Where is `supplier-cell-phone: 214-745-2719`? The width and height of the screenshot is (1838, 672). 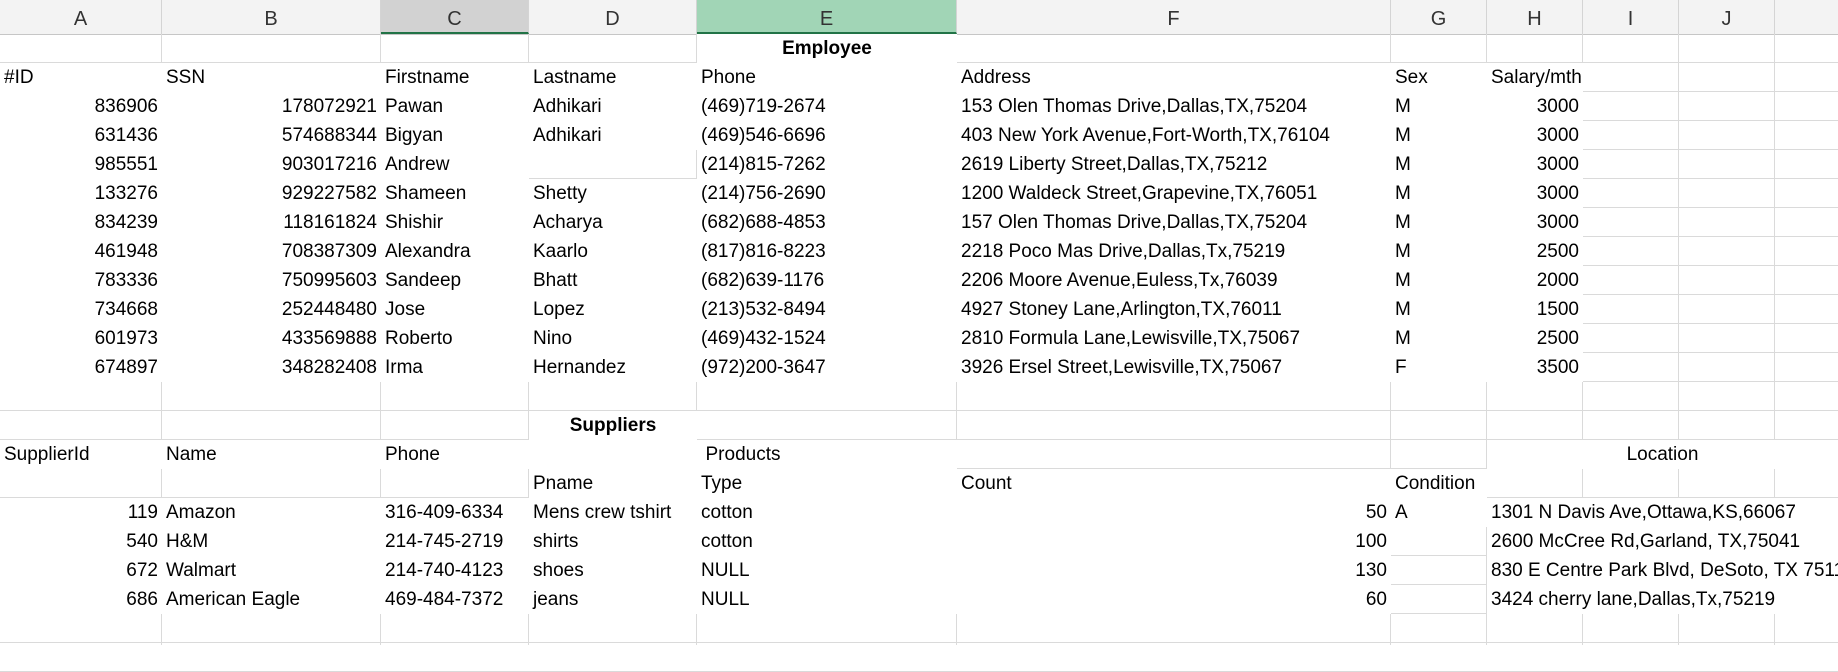 supplier-cell-phone: 214-745-2719 is located at coordinates (455, 541).